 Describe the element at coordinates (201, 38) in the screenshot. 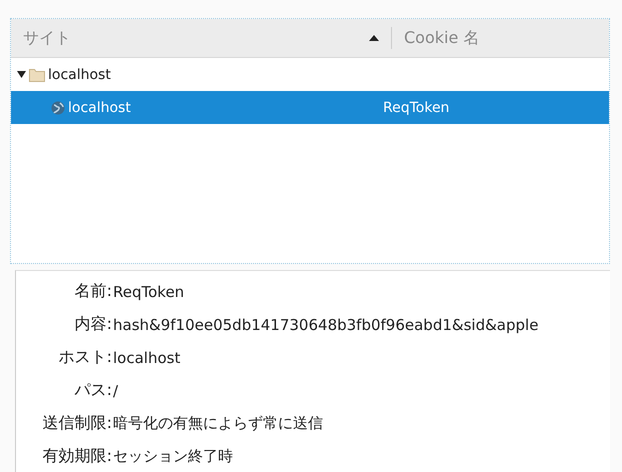

I see `column-header: サイト` at that location.